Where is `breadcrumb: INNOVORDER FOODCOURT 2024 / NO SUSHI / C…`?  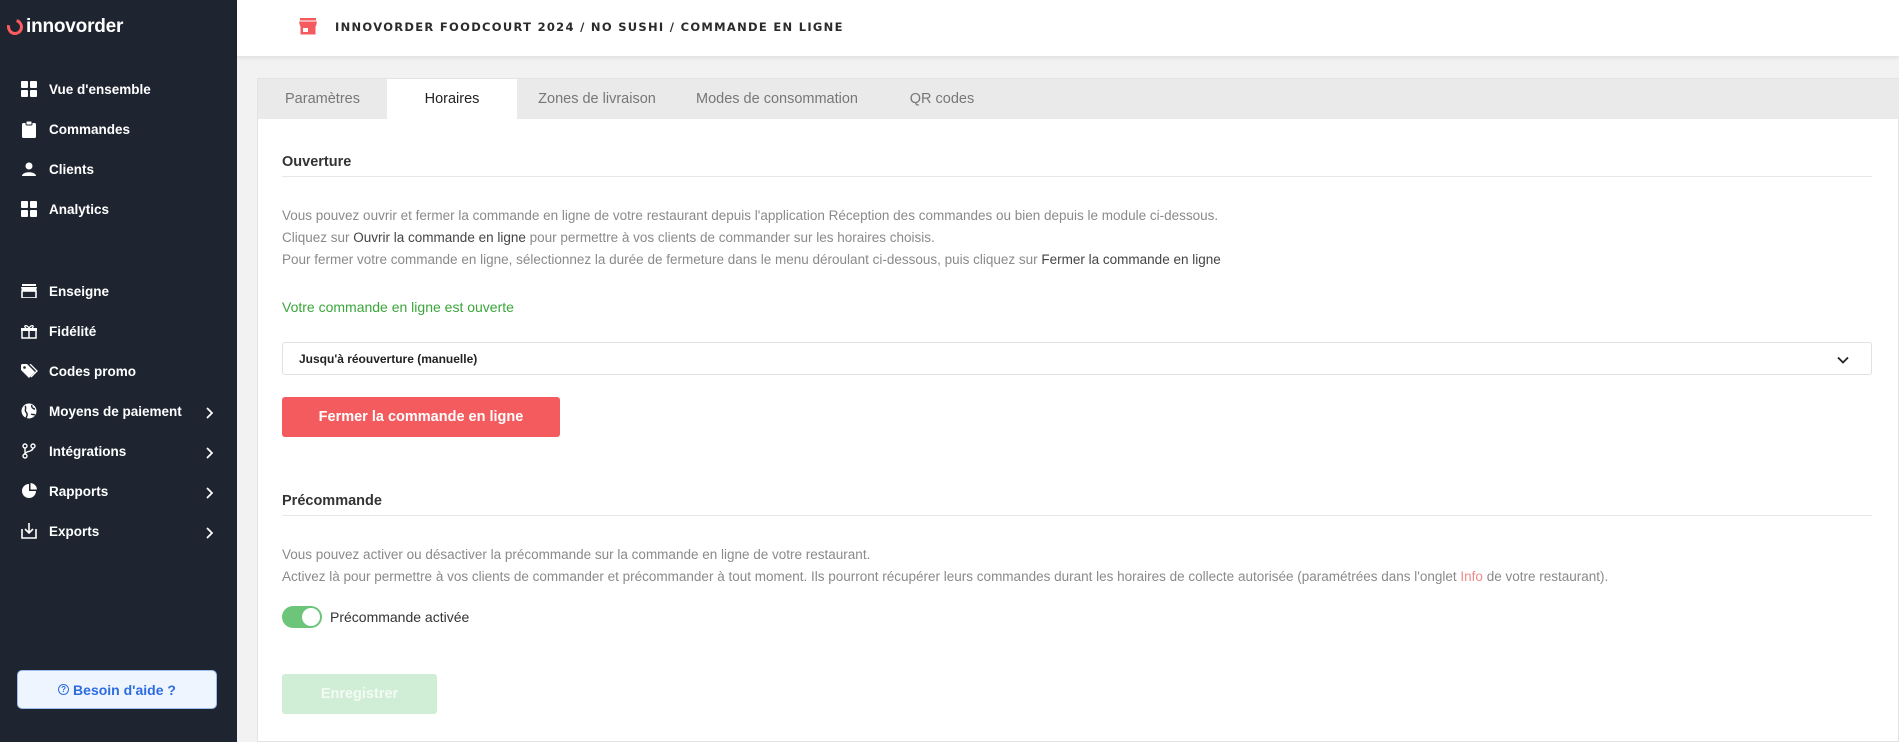 breadcrumb: INNOVORDER FOODCOURT 2024 / NO SUSHI / C… is located at coordinates (589, 27).